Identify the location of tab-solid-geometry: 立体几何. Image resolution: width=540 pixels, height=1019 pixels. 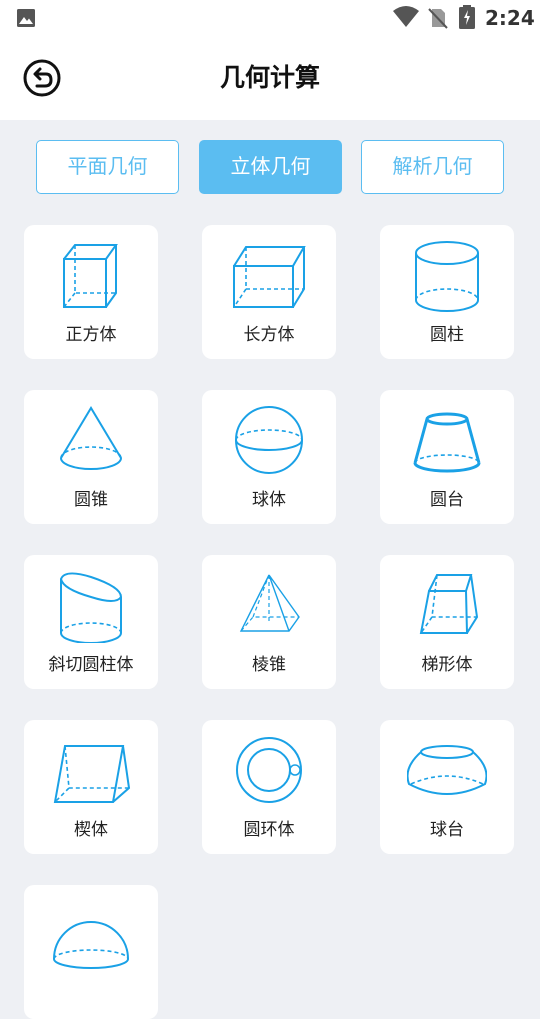
(270, 167).